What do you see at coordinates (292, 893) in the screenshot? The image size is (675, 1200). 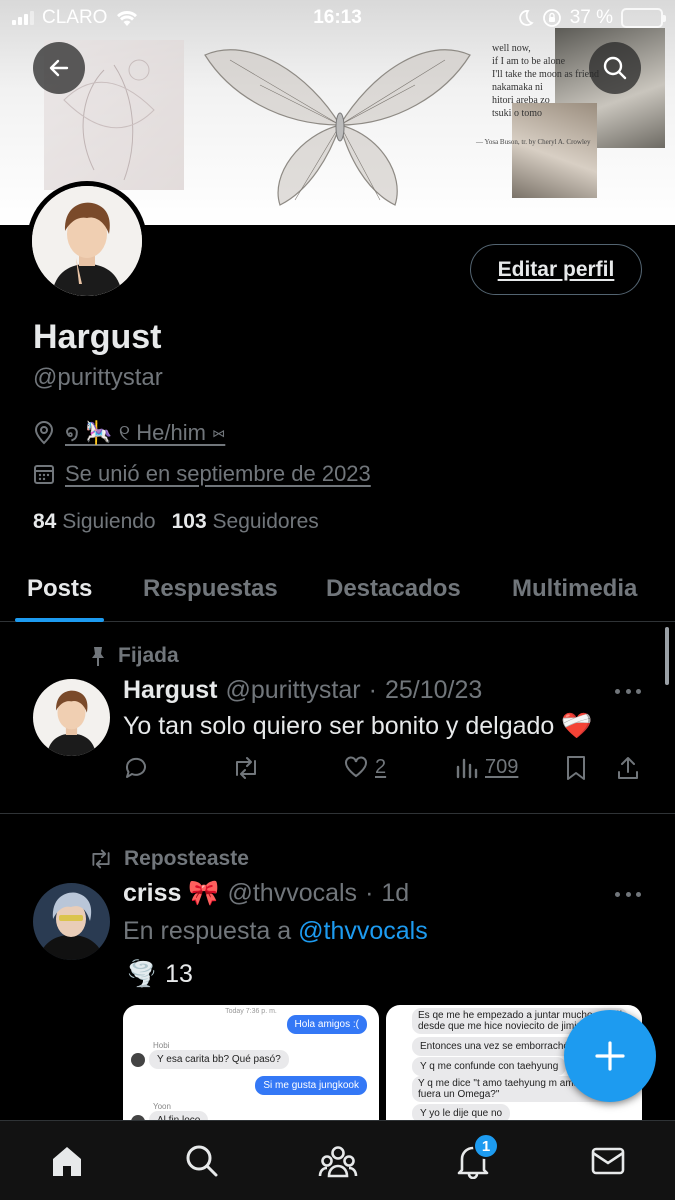 I see `post-author-handle: @thvvocals` at bounding box center [292, 893].